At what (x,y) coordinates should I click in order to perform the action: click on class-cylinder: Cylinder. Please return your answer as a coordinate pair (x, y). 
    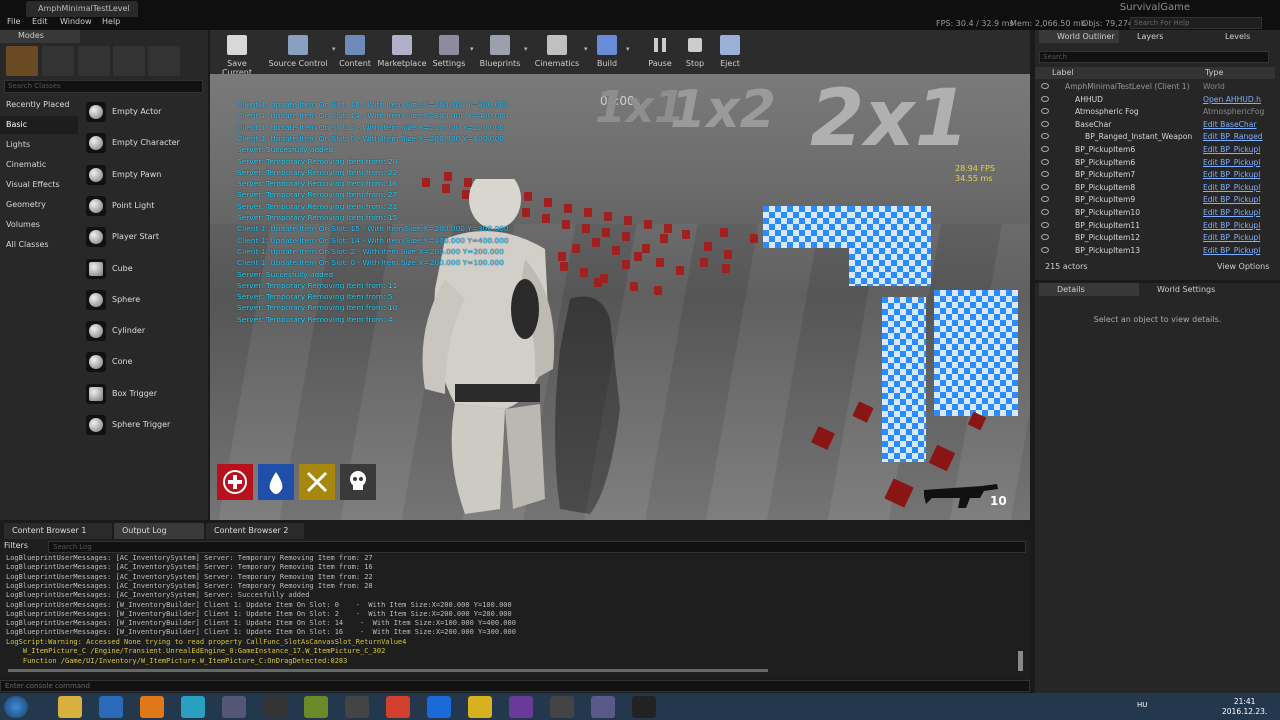
    Looking at the image, I should click on (143, 331).